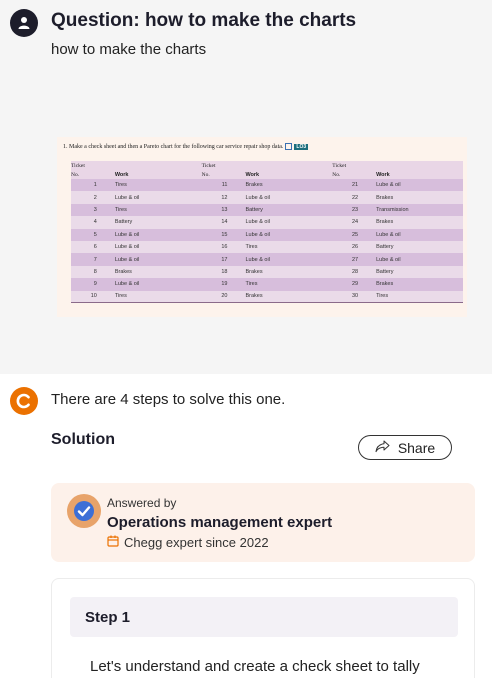 The height and width of the screenshot is (678, 492). Describe the element at coordinates (83, 439) in the screenshot. I see `solution-heading: Solution` at that location.